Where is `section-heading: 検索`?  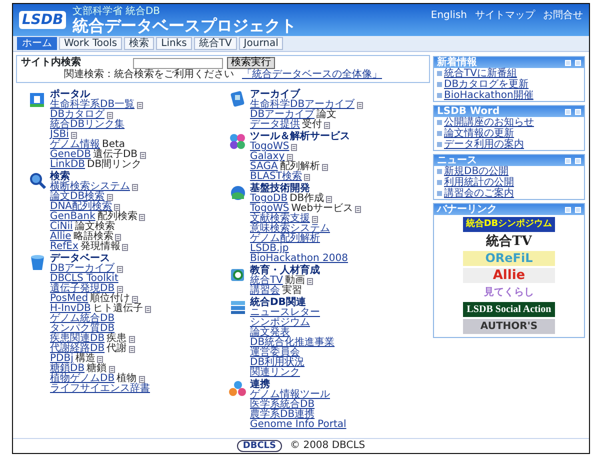 section-heading: 検索 is located at coordinates (60, 177).